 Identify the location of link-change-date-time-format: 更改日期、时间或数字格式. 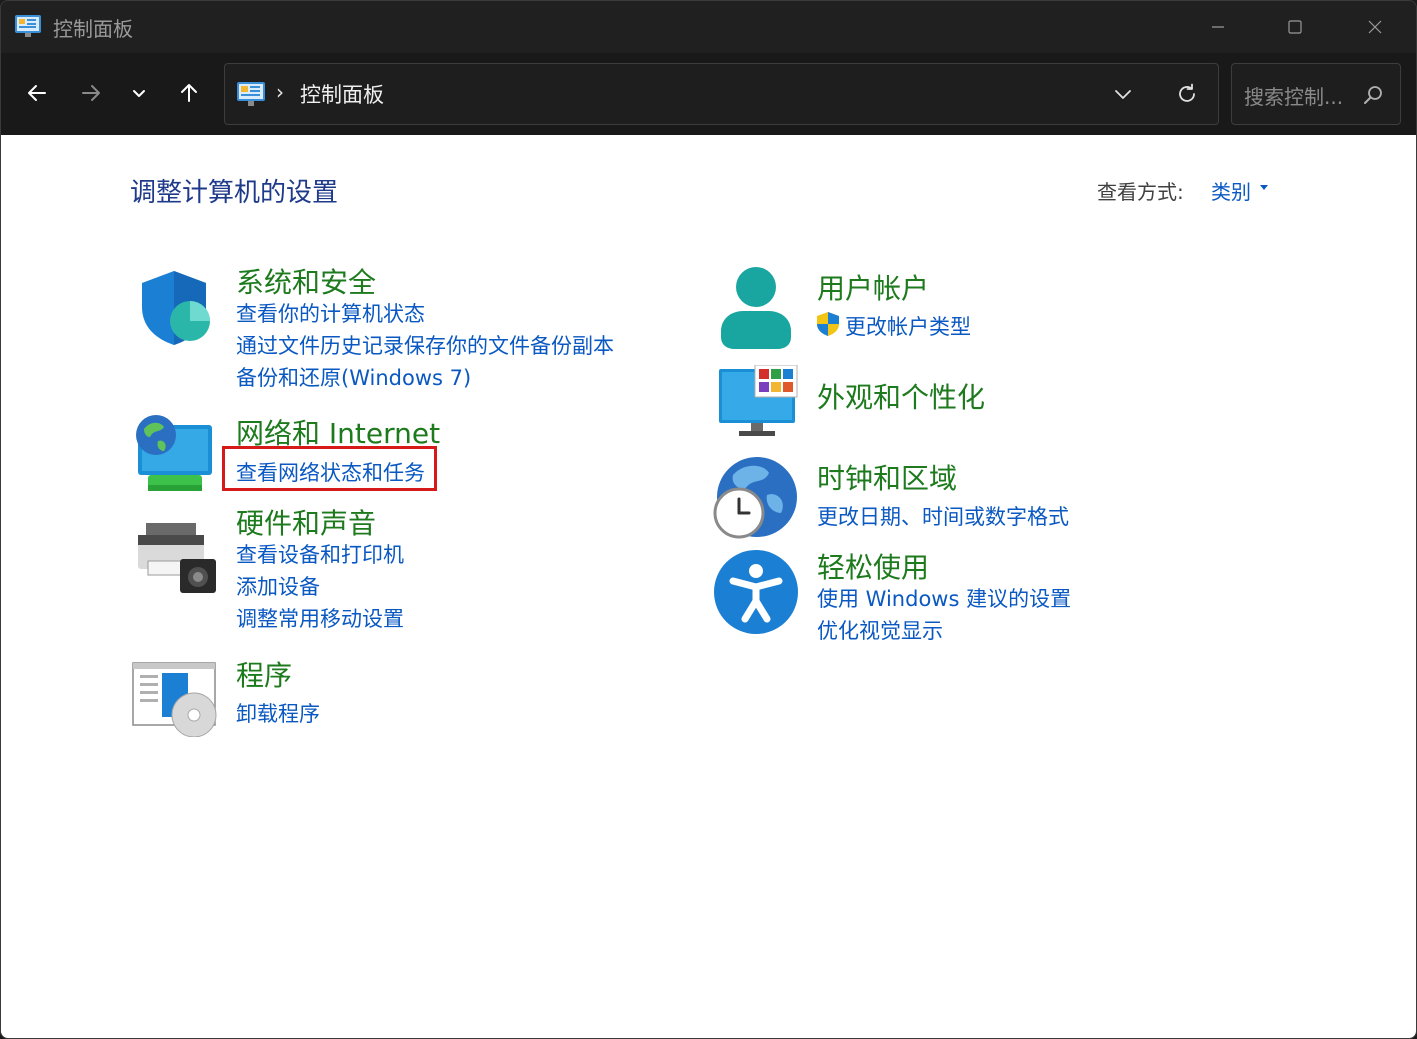
(943, 516).